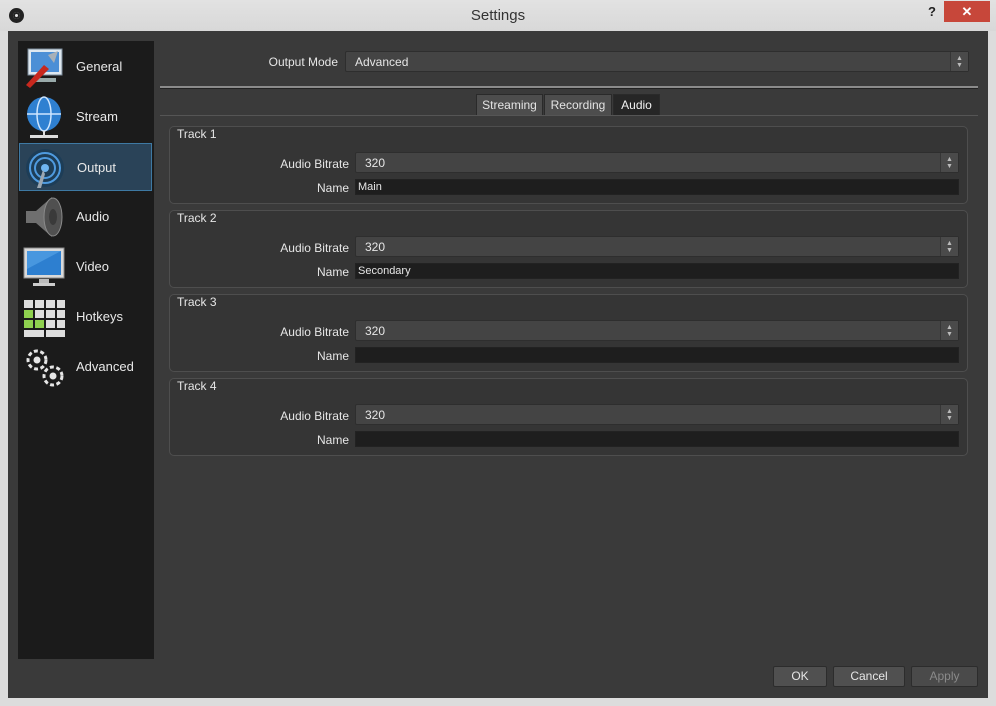 Image resolution: width=996 pixels, height=706 pixels. I want to click on track-3-group: Track 3 Audio Bitrate 320 ▲ ▼ Name, so click(568, 333).